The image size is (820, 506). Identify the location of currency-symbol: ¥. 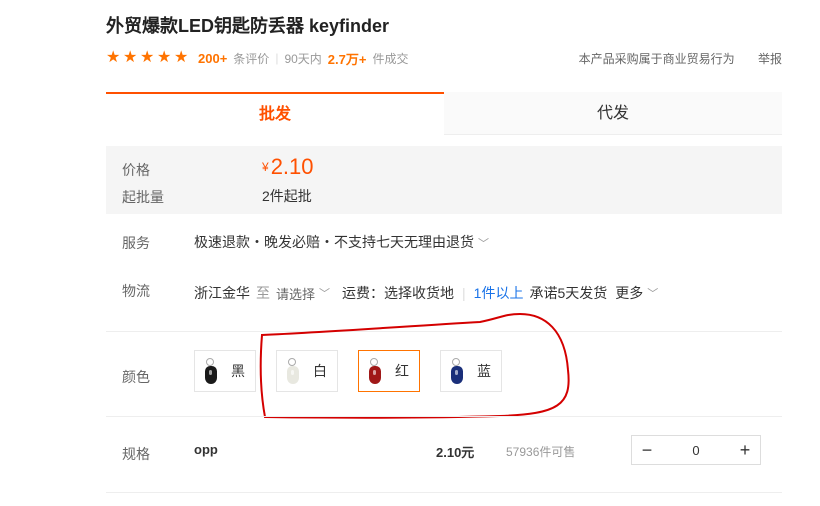
(265, 167).